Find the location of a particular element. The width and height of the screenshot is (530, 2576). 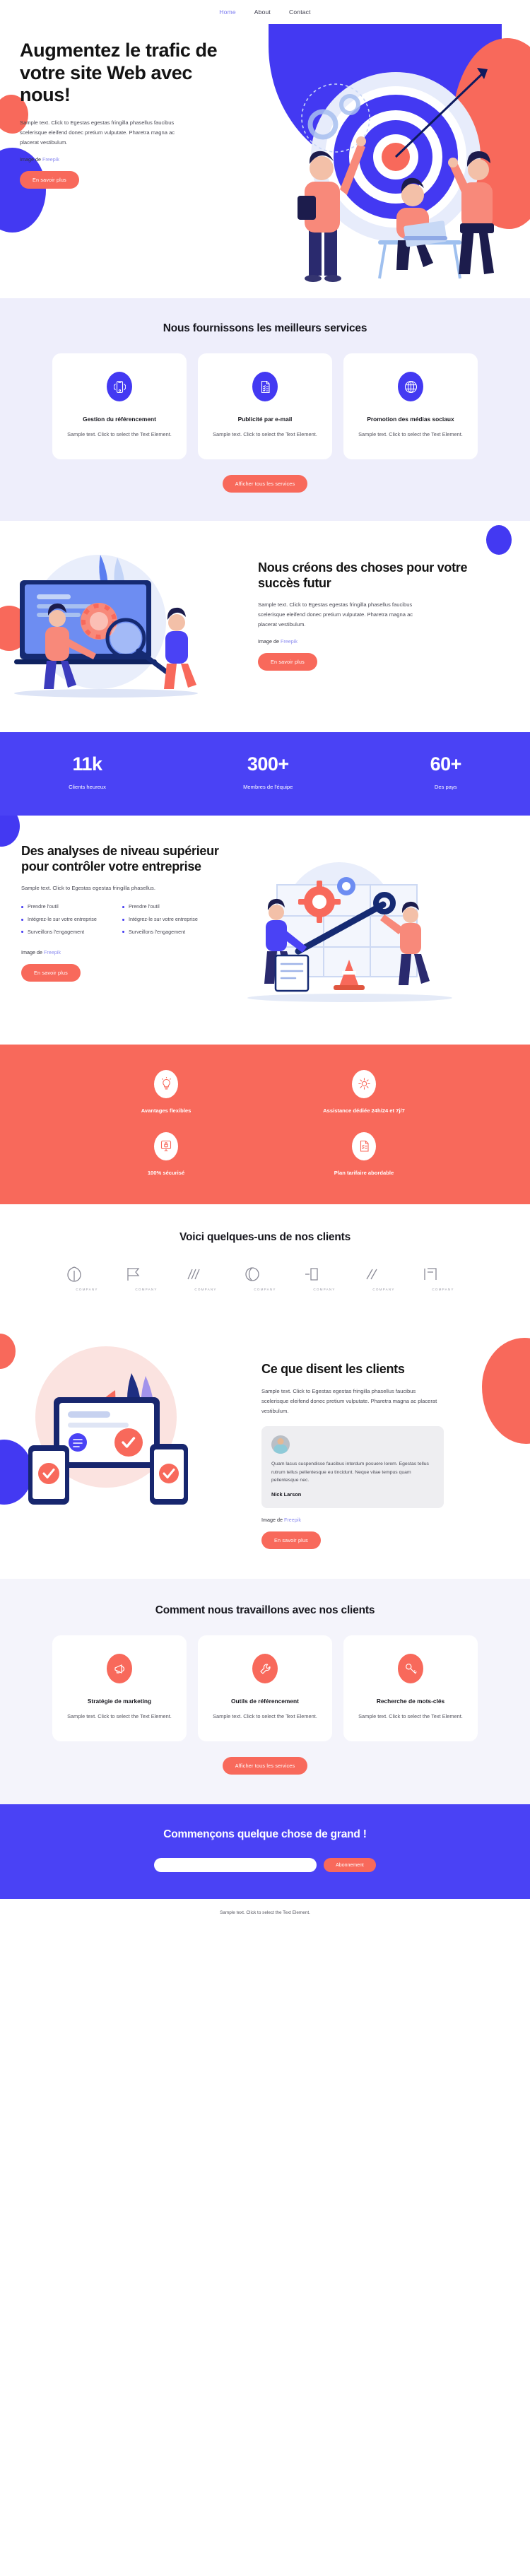

stat-item-team: 300+ Membres de l'équipe is located at coordinates (268, 771).